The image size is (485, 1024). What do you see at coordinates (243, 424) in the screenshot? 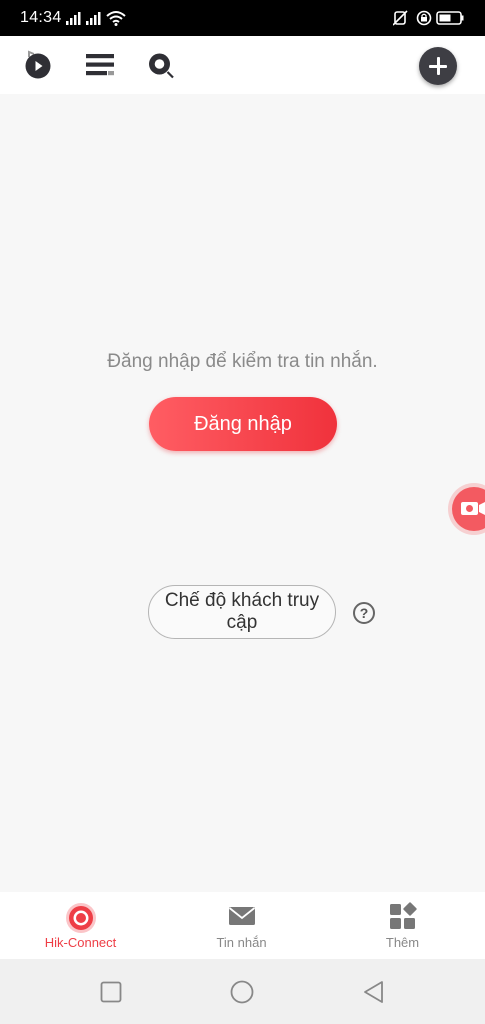
I see `login-button: Đăng nhập` at bounding box center [243, 424].